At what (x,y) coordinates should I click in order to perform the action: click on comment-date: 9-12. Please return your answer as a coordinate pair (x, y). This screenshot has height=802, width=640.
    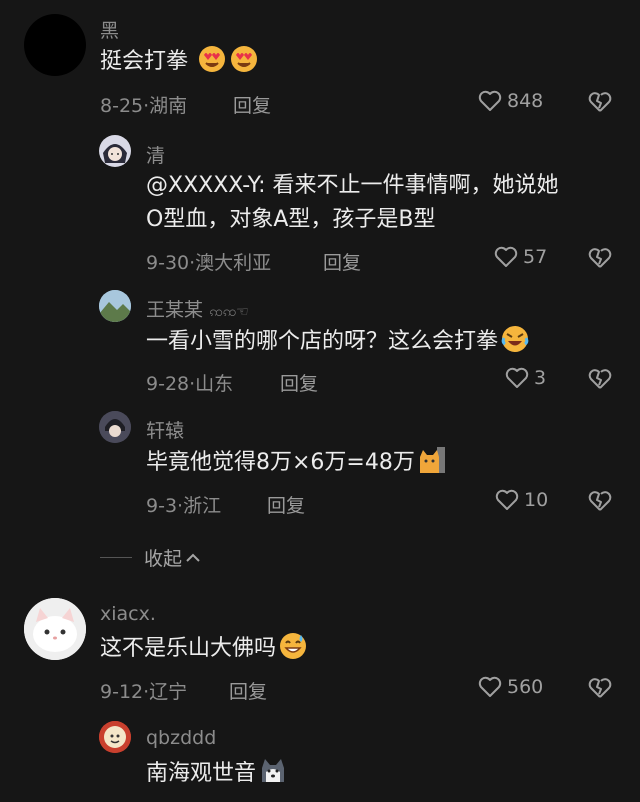
    Looking at the image, I should click on (122, 692).